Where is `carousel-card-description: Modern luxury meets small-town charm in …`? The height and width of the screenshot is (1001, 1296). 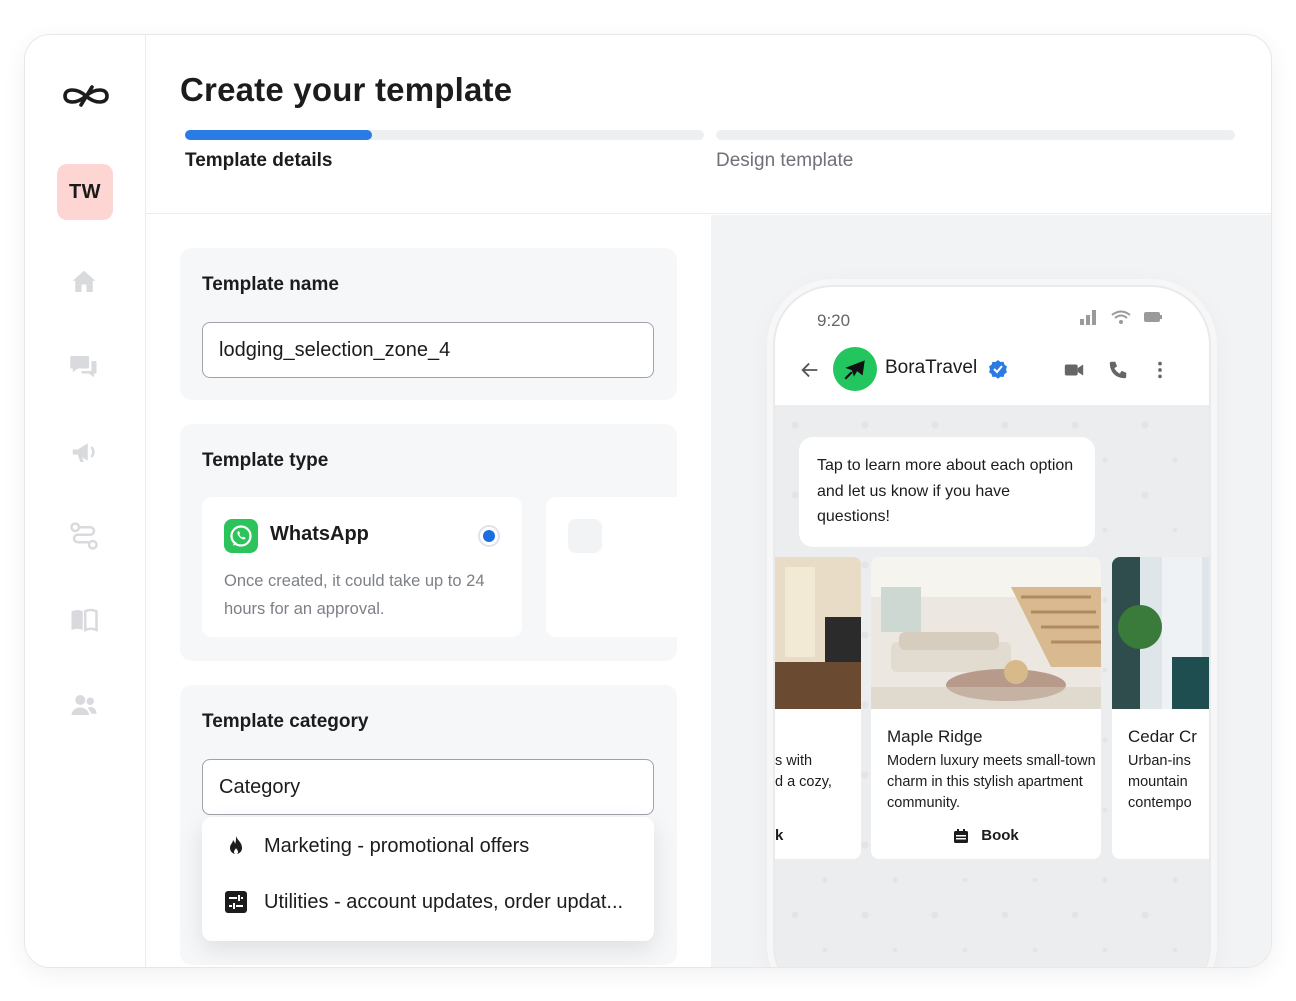
carousel-card-description: Modern luxury meets small-town charm in … is located at coordinates (991, 782).